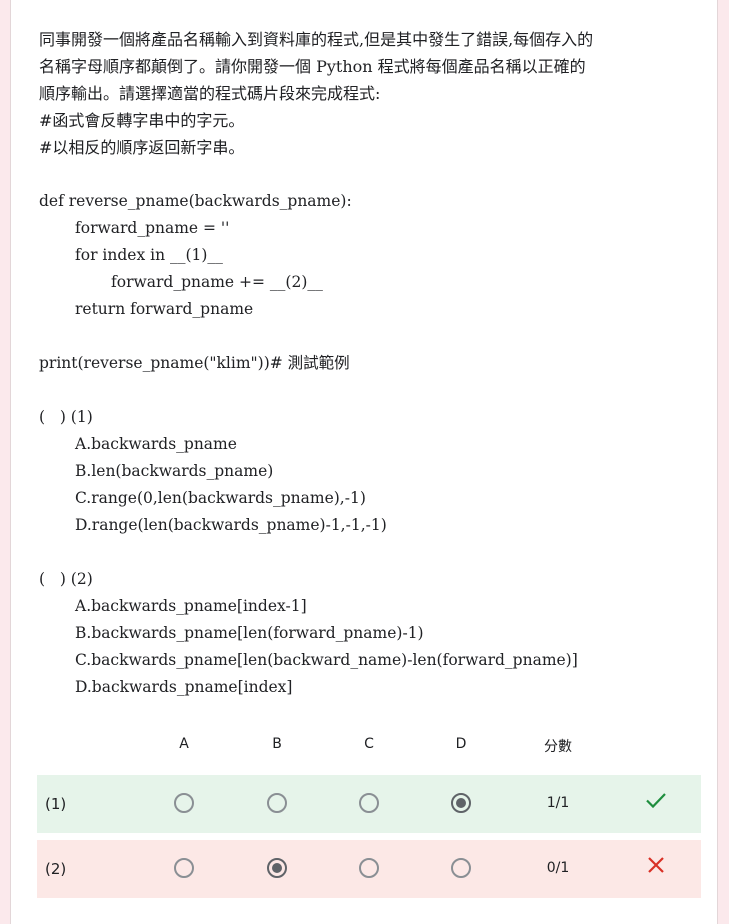 The image size is (729, 924). I want to click on sub-1-option-b: B.len(backwards_pname), so click(174, 471).